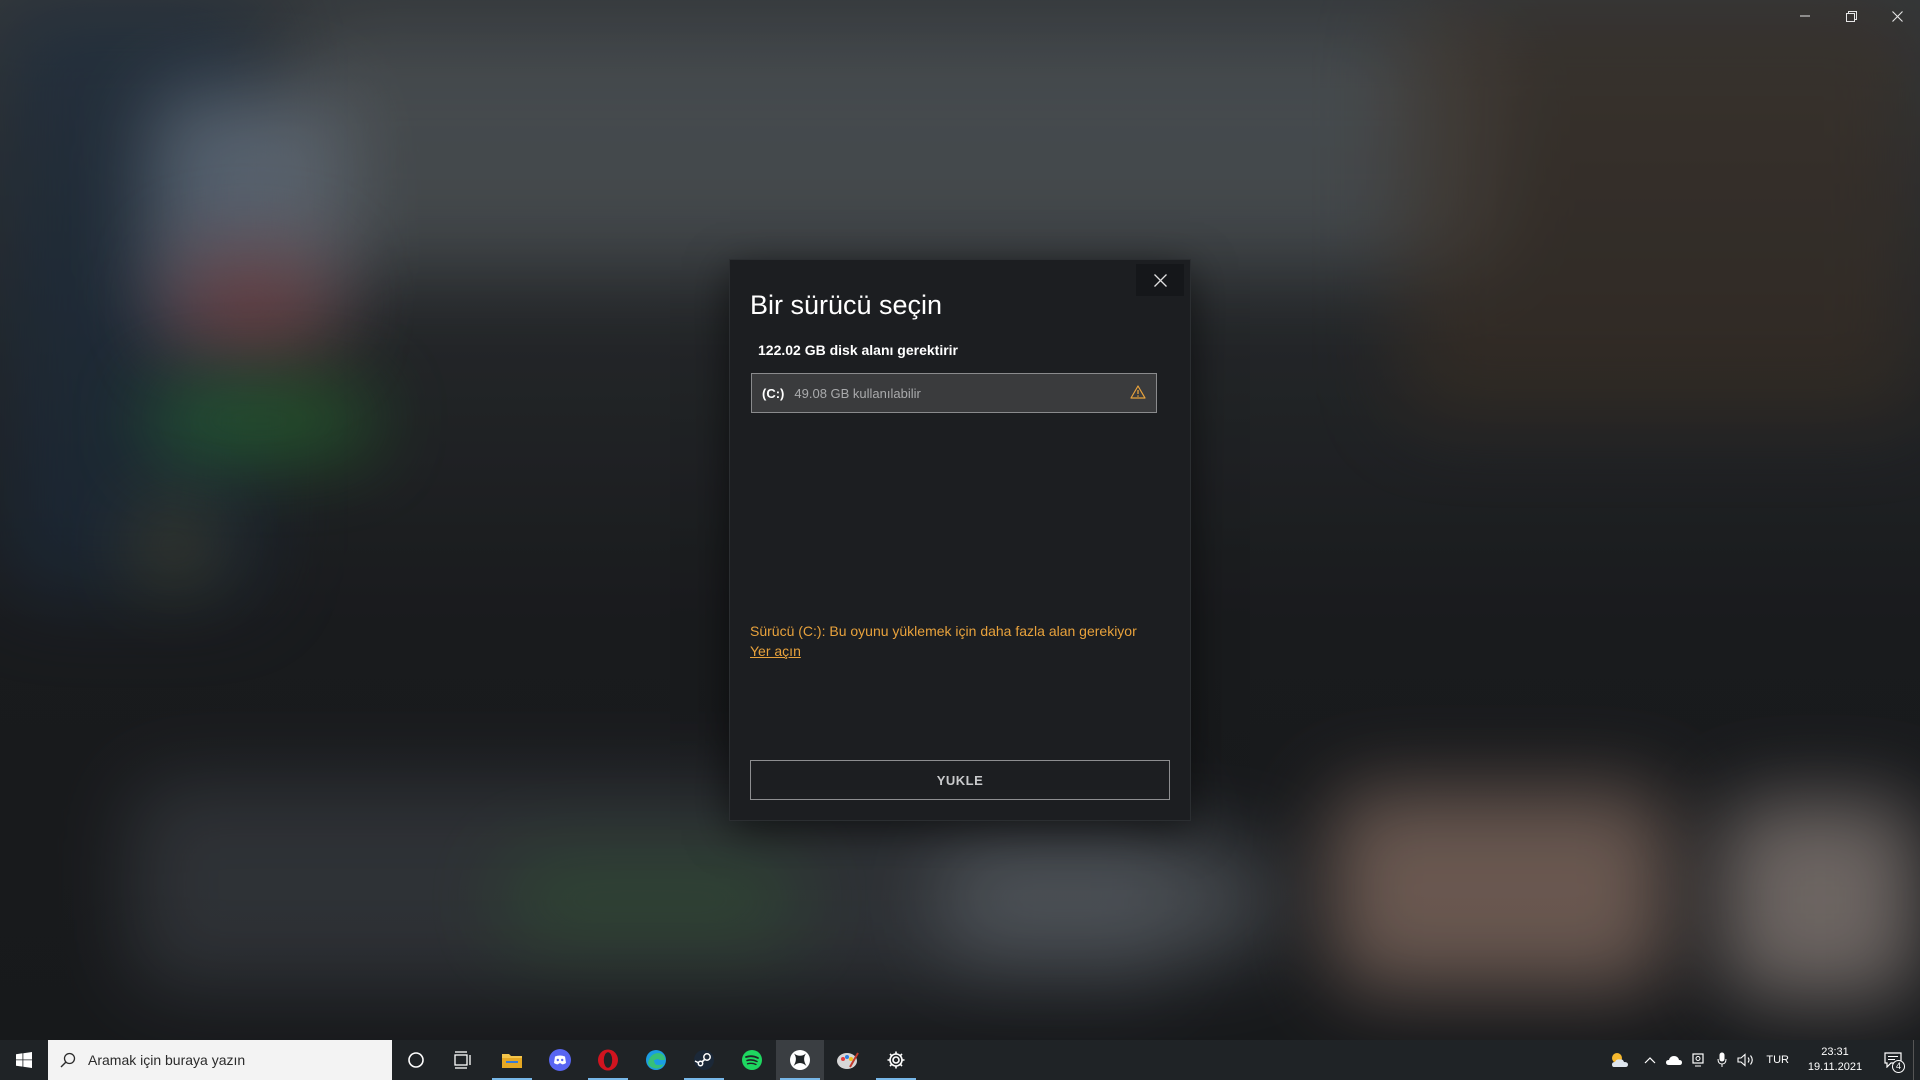 The height and width of the screenshot is (1080, 1920). What do you see at coordinates (1898, 1066) in the screenshot?
I see `notification-badge: 4` at bounding box center [1898, 1066].